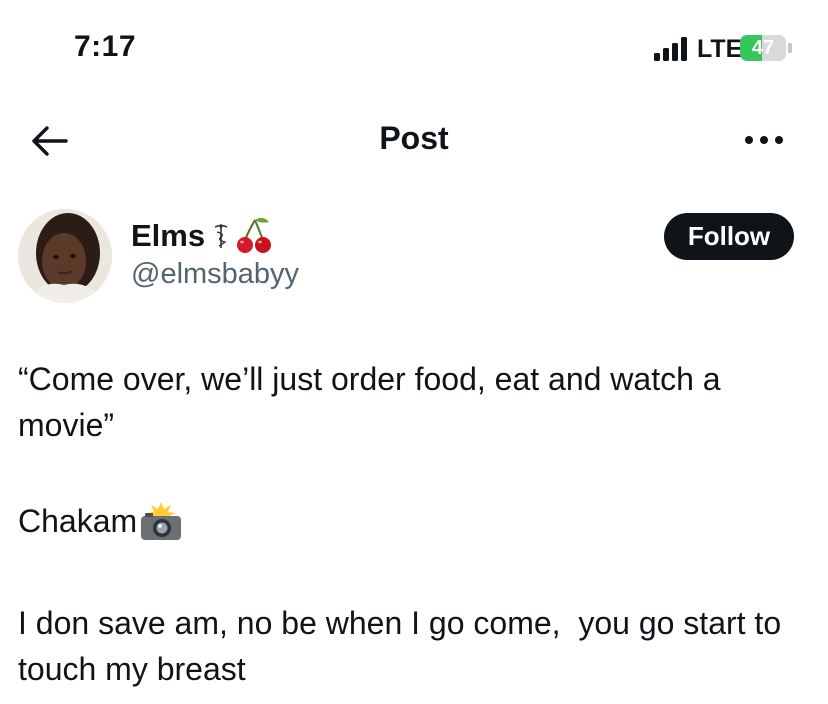 The image size is (828, 704). What do you see at coordinates (764, 140) in the screenshot?
I see `more-options-icon` at bounding box center [764, 140].